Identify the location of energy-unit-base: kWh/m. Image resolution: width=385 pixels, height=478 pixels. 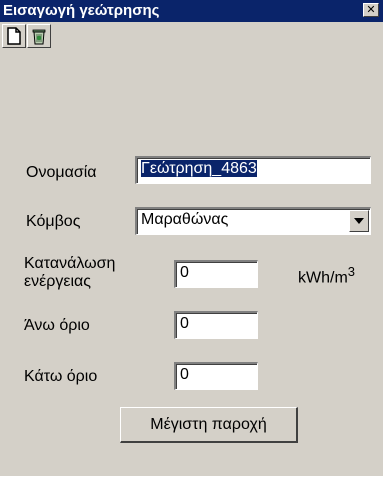
(323, 278).